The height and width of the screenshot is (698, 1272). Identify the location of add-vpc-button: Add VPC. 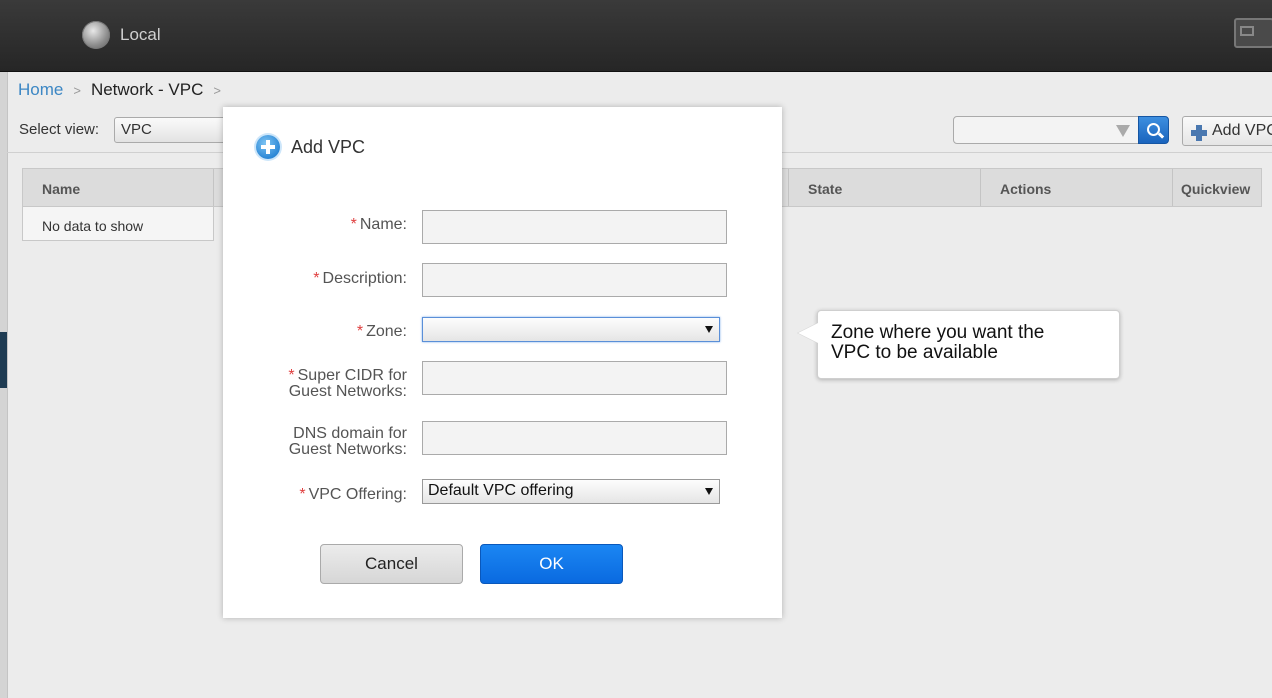
(1227, 131).